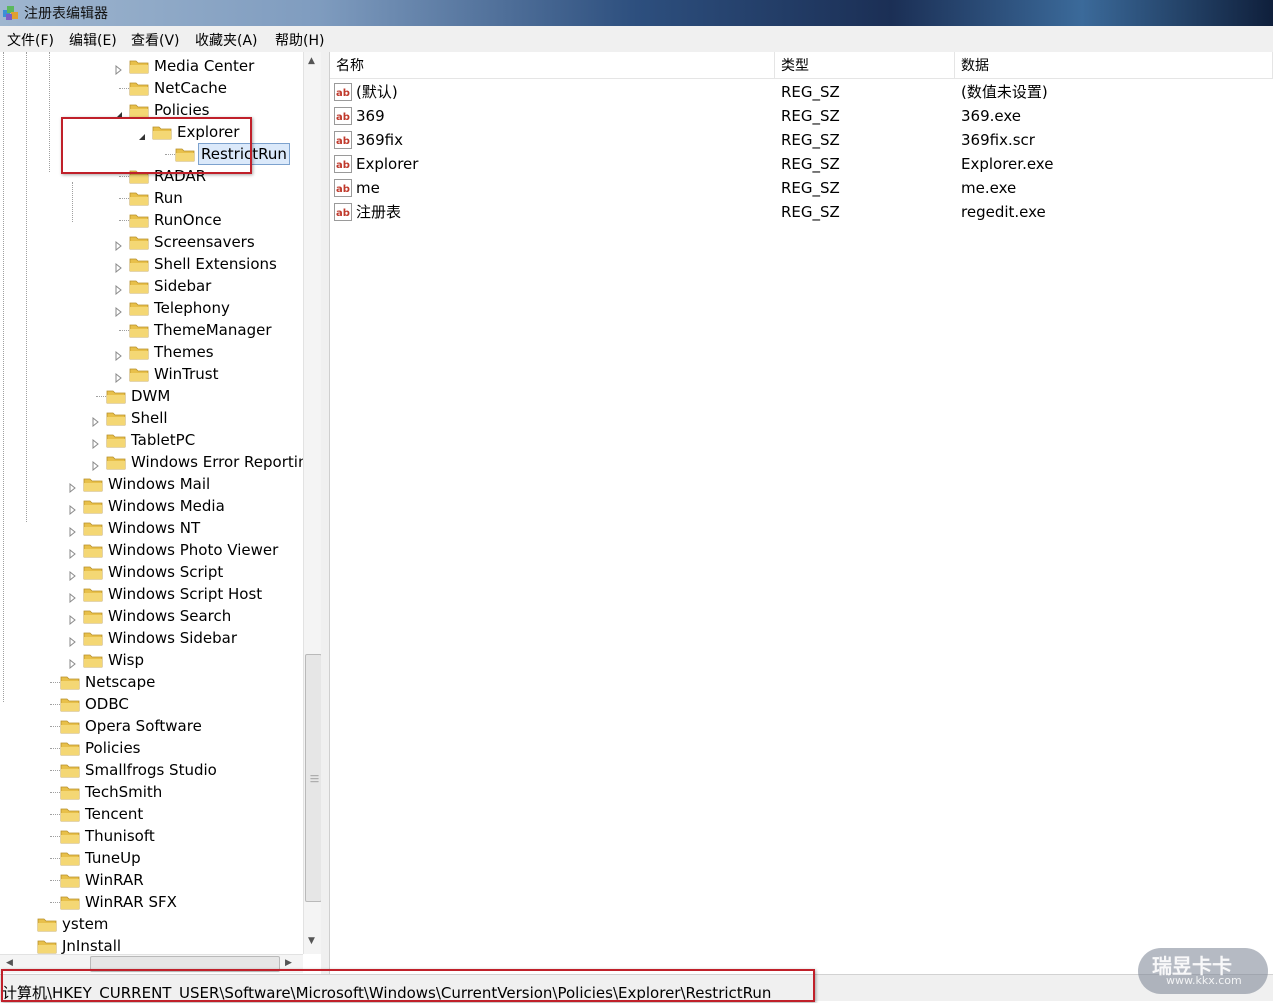 The image size is (1273, 1003). I want to click on tree-node-opera-software: Opera Software, so click(151, 726).